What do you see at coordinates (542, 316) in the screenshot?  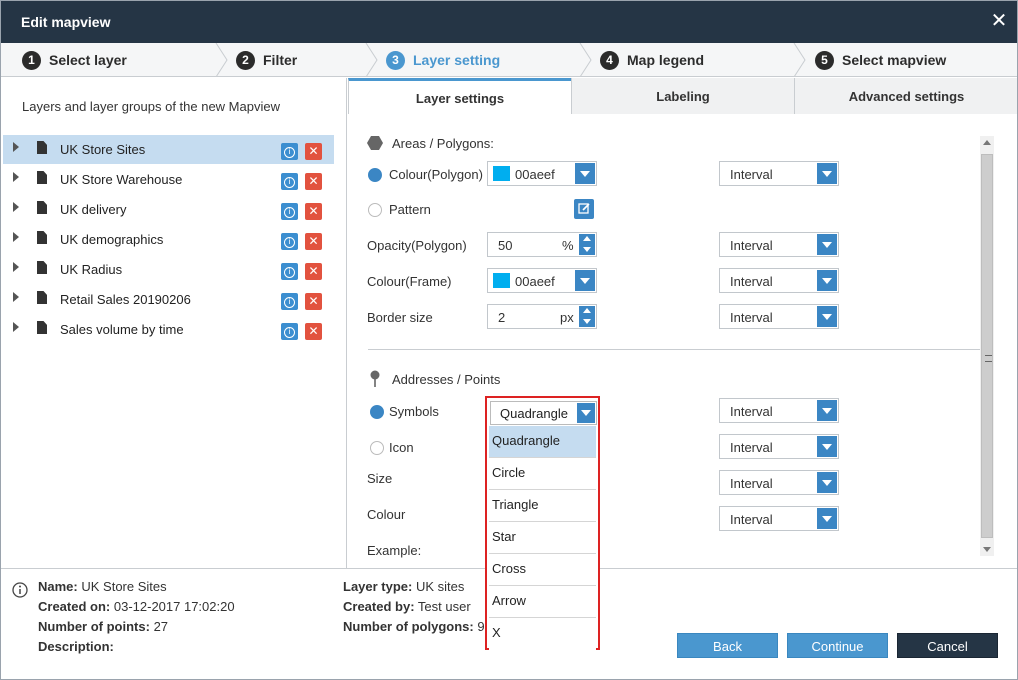 I see `border-size-input: 2 px` at bounding box center [542, 316].